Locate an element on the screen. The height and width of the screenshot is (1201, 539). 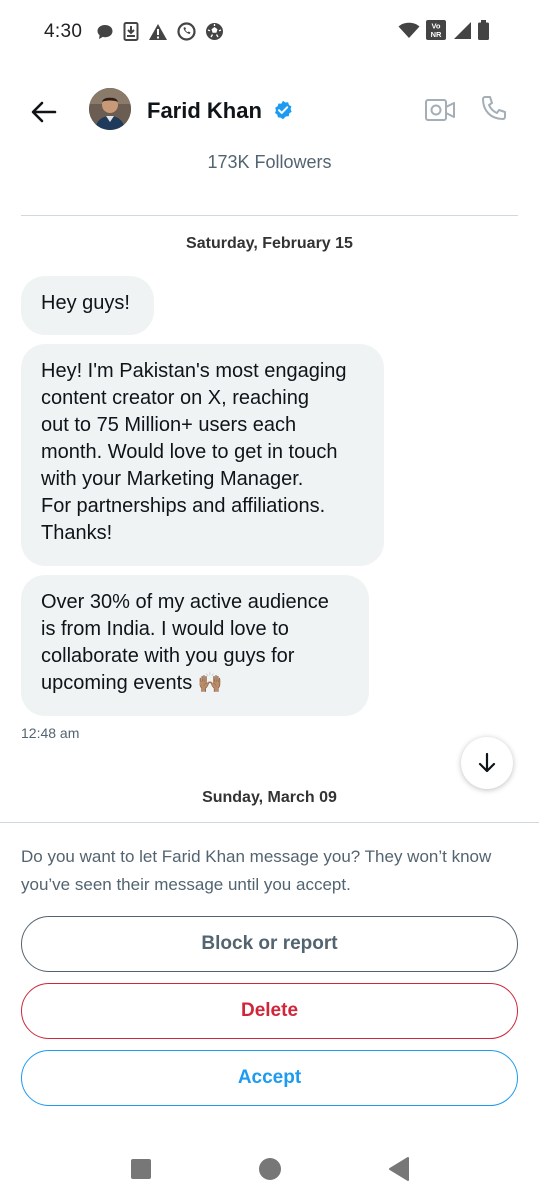
notification-icons is located at coordinates (160, 31).